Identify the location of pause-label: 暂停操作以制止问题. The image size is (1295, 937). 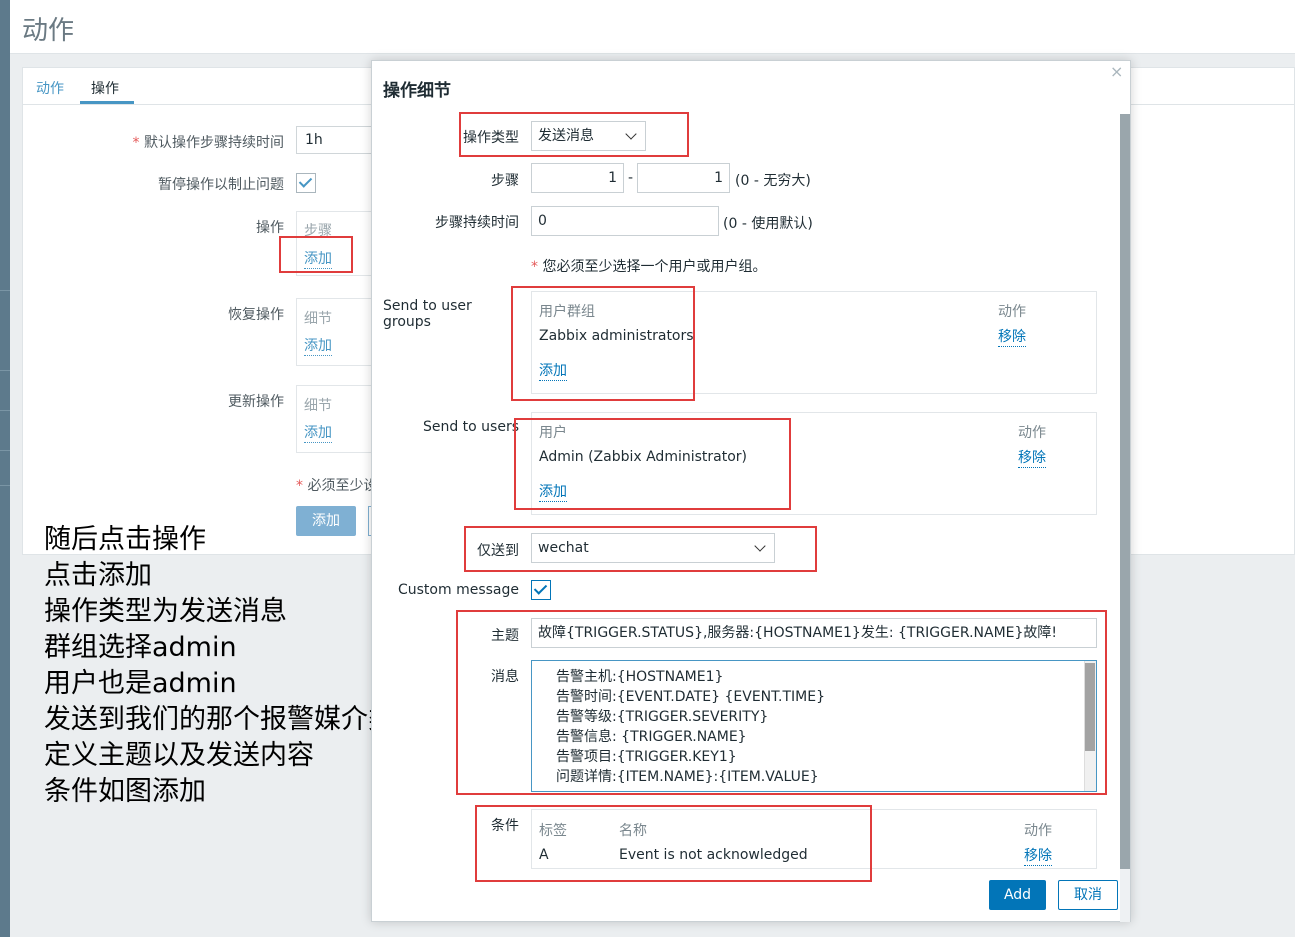
(221, 185).